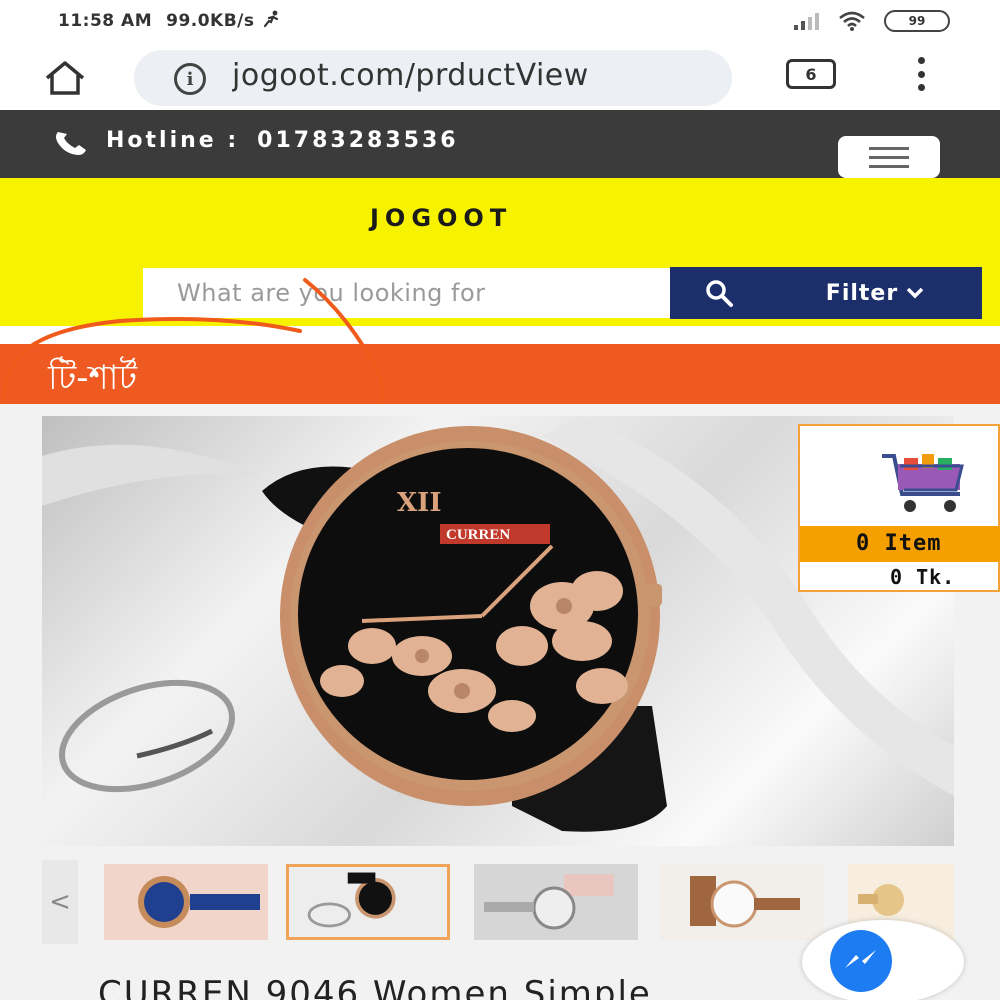  Describe the element at coordinates (500, 335) in the screenshot. I see `separator` at that location.